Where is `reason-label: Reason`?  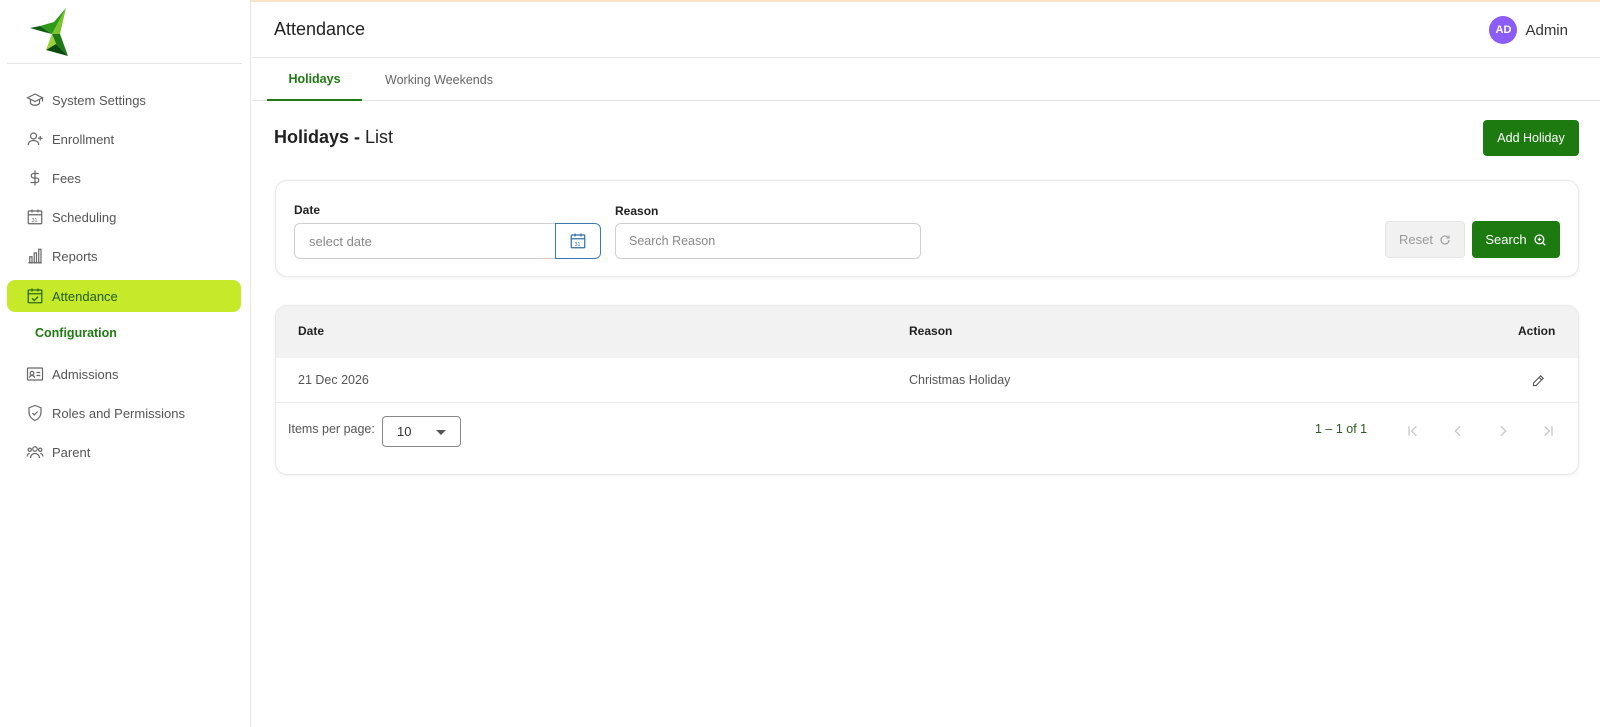 reason-label: Reason is located at coordinates (637, 211).